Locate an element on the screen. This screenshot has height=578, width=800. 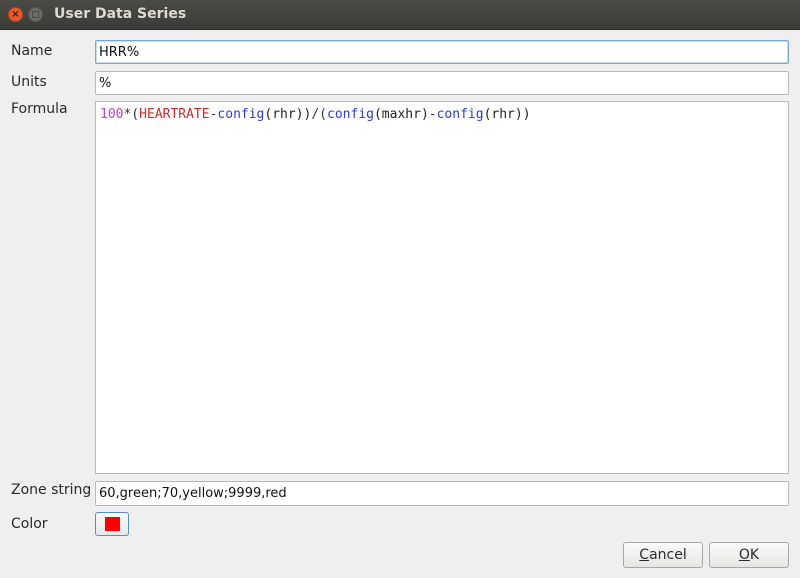
color-swatch is located at coordinates (112, 524).